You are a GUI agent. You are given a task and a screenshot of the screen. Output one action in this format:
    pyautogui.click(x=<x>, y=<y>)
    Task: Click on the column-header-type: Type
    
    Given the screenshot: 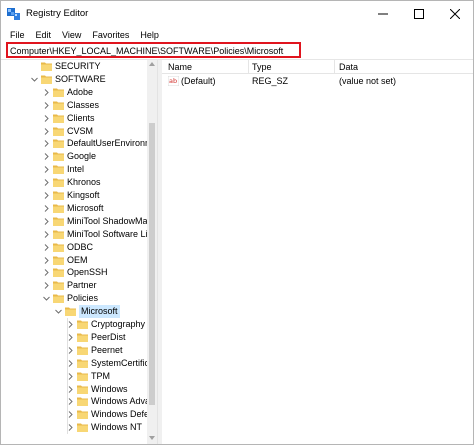 What is the action you would take?
    pyautogui.click(x=262, y=67)
    